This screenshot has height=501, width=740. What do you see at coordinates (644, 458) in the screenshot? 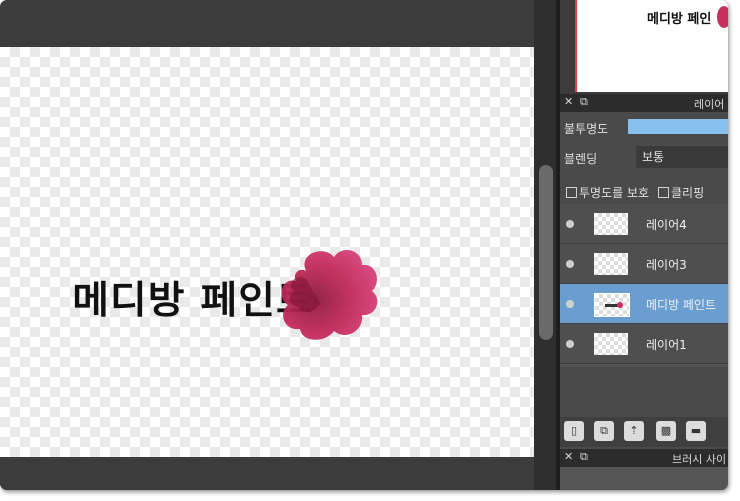
I see `brush-panel-header: ✕ ⧉ 브러시 사이` at bounding box center [644, 458].